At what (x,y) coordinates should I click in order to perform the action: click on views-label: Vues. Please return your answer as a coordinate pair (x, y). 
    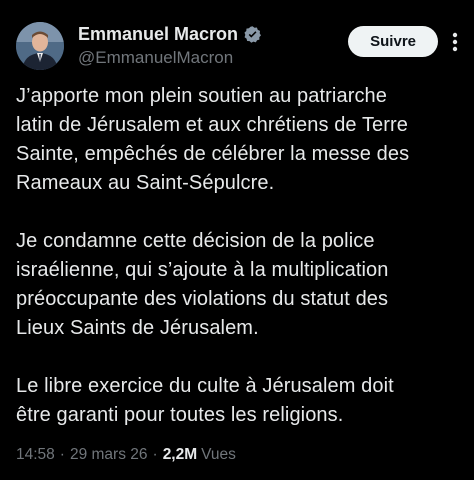
    Looking at the image, I should click on (218, 454).